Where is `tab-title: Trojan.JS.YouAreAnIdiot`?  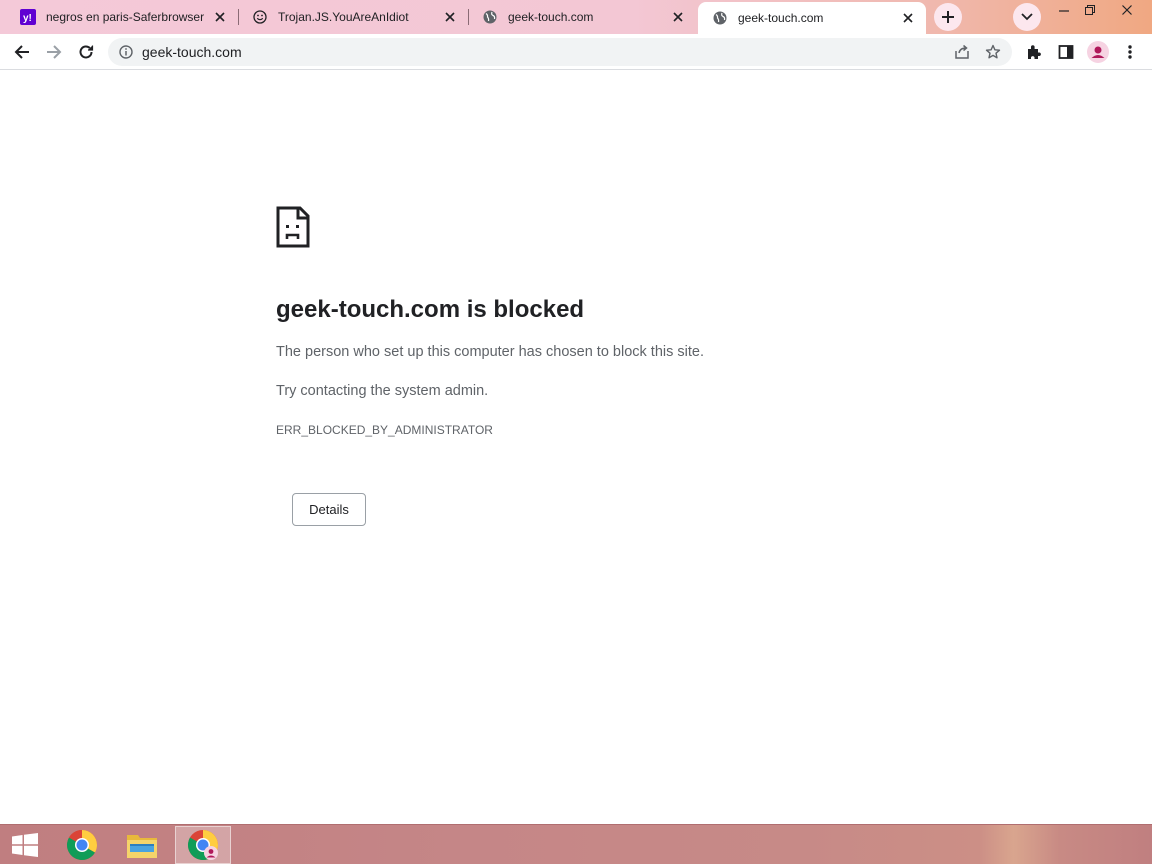 tab-title: Trojan.JS.YouAreAnIdiot is located at coordinates (343, 17).